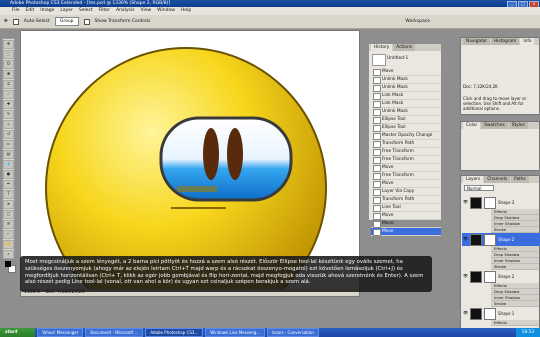  What do you see at coordinates (8, 104) in the screenshot?
I see `healing-tool: ✚` at bounding box center [8, 104].